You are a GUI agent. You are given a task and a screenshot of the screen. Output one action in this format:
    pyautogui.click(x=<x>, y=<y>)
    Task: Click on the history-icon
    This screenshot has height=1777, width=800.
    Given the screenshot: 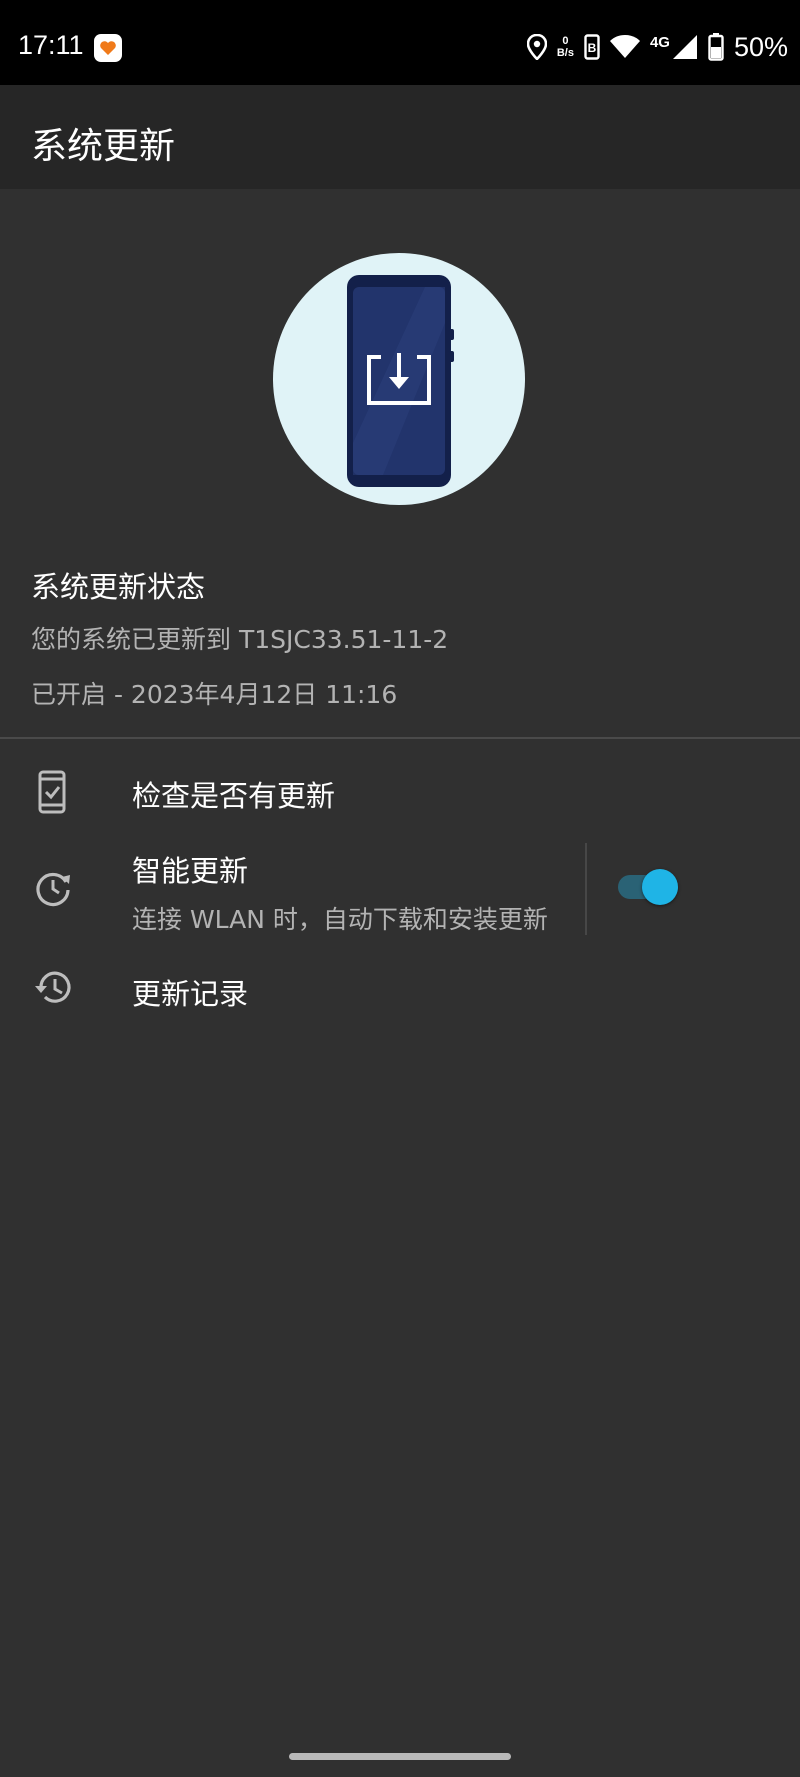 What is the action you would take?
    pyautogui.click(x=53, y=990)
    